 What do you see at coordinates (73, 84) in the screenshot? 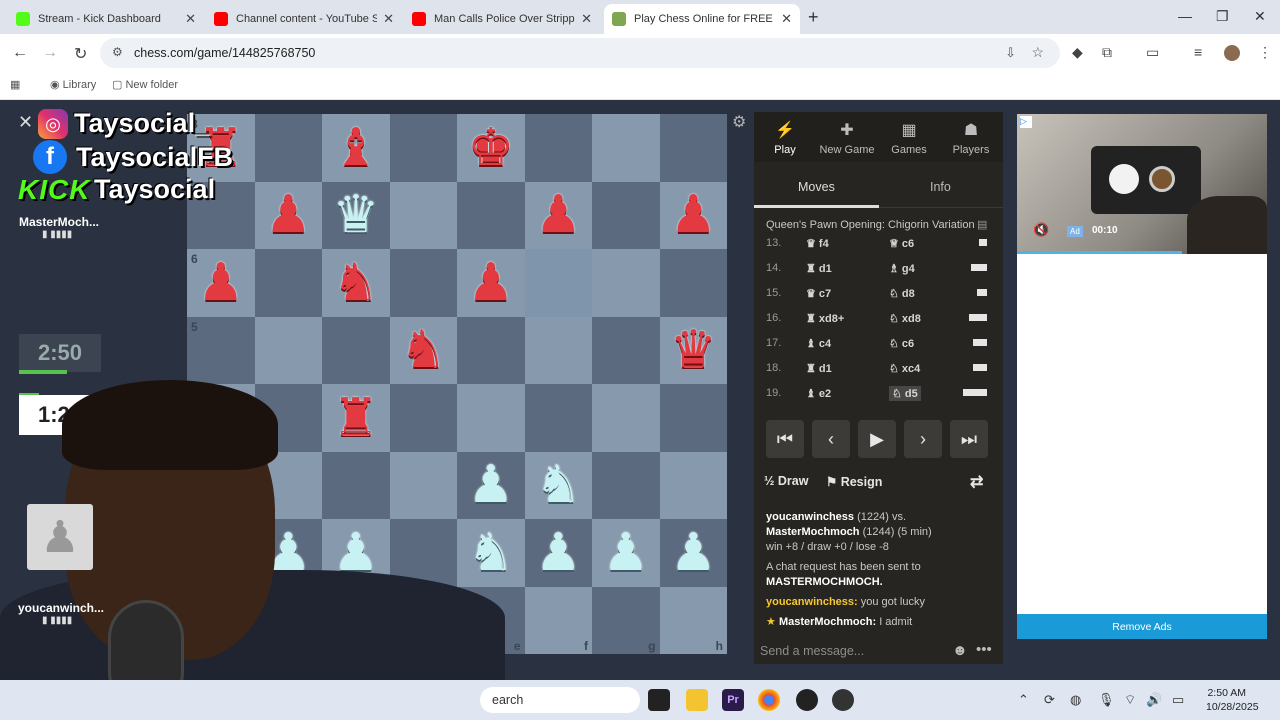
I see `bookmark-library: ◉ Library` at bounding box center [73, 84].